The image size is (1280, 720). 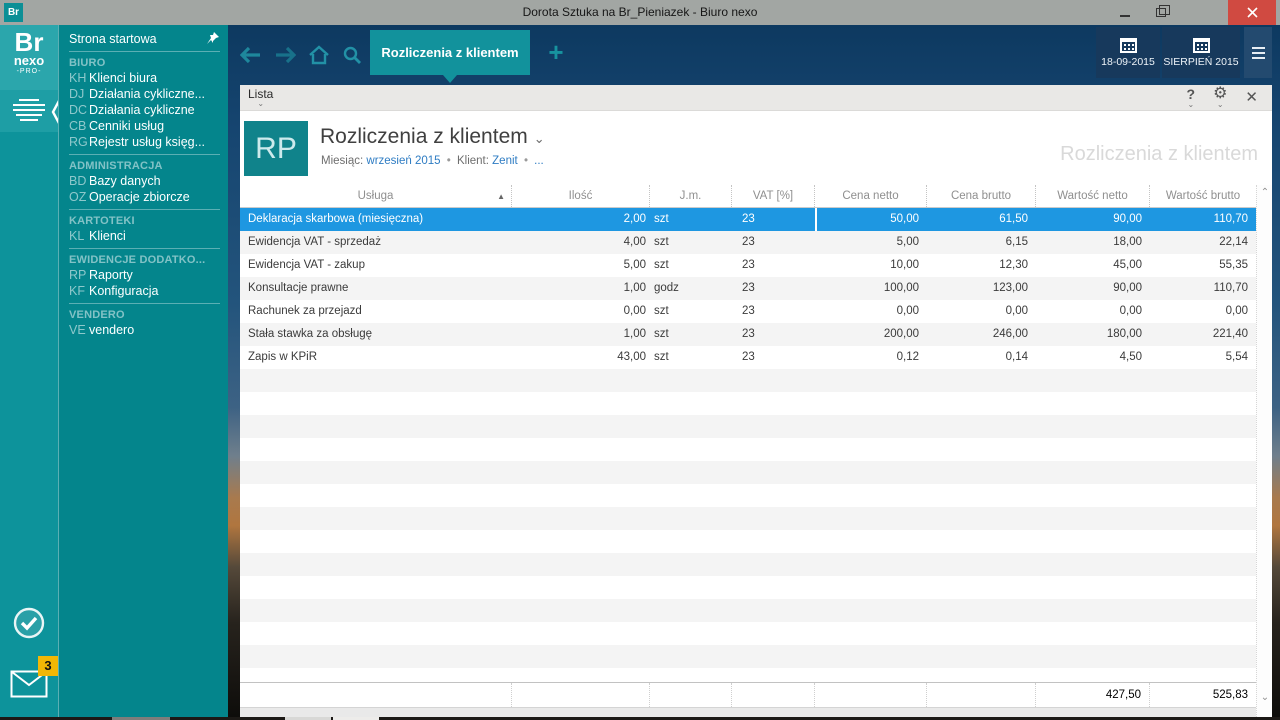 What do you see at coordinates (1093, 695) in the screenshot?
I see `summary-net-value: 427,50` at bounding box center [1093, 695].